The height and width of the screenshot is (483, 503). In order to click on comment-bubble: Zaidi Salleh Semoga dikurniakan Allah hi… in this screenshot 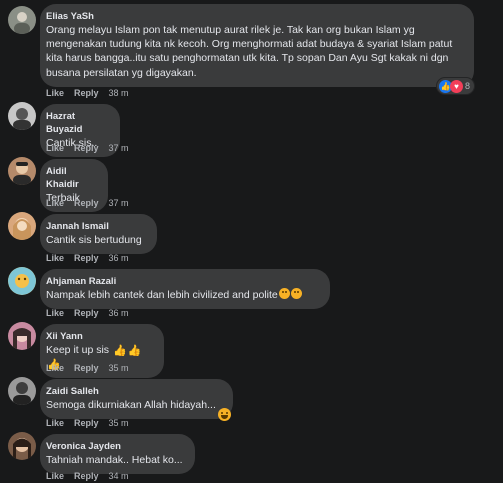, I will do `click(136, 399)`.